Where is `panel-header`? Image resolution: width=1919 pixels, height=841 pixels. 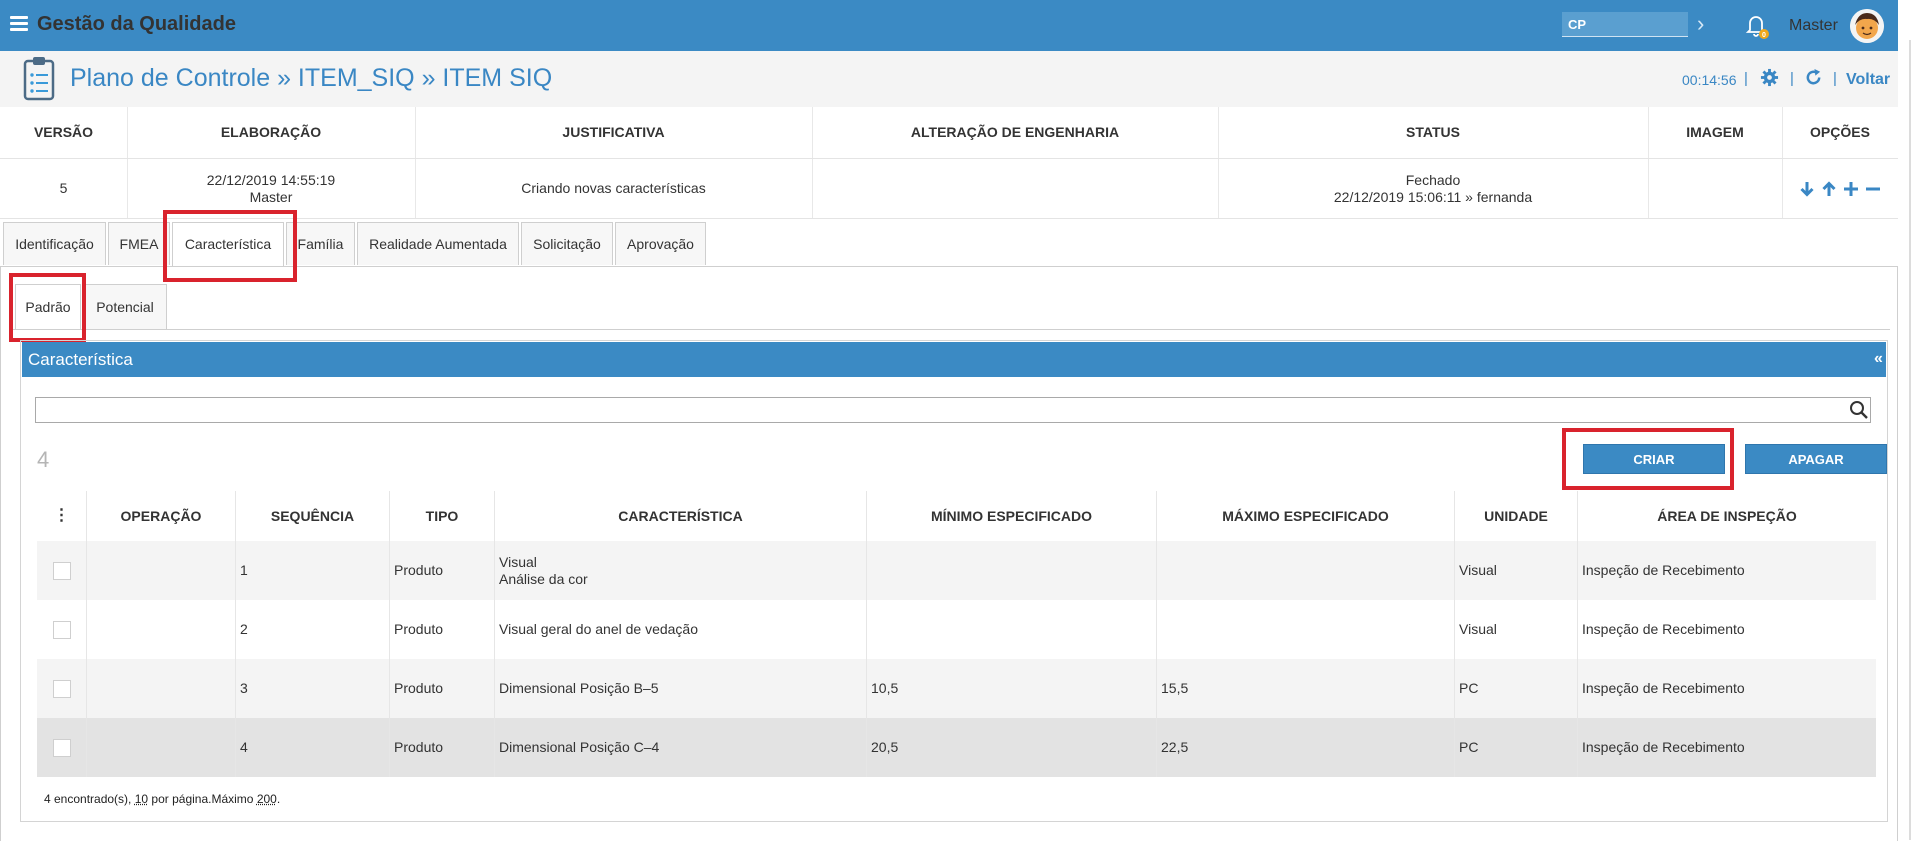
panel-header is located at coordinates (954, 359).